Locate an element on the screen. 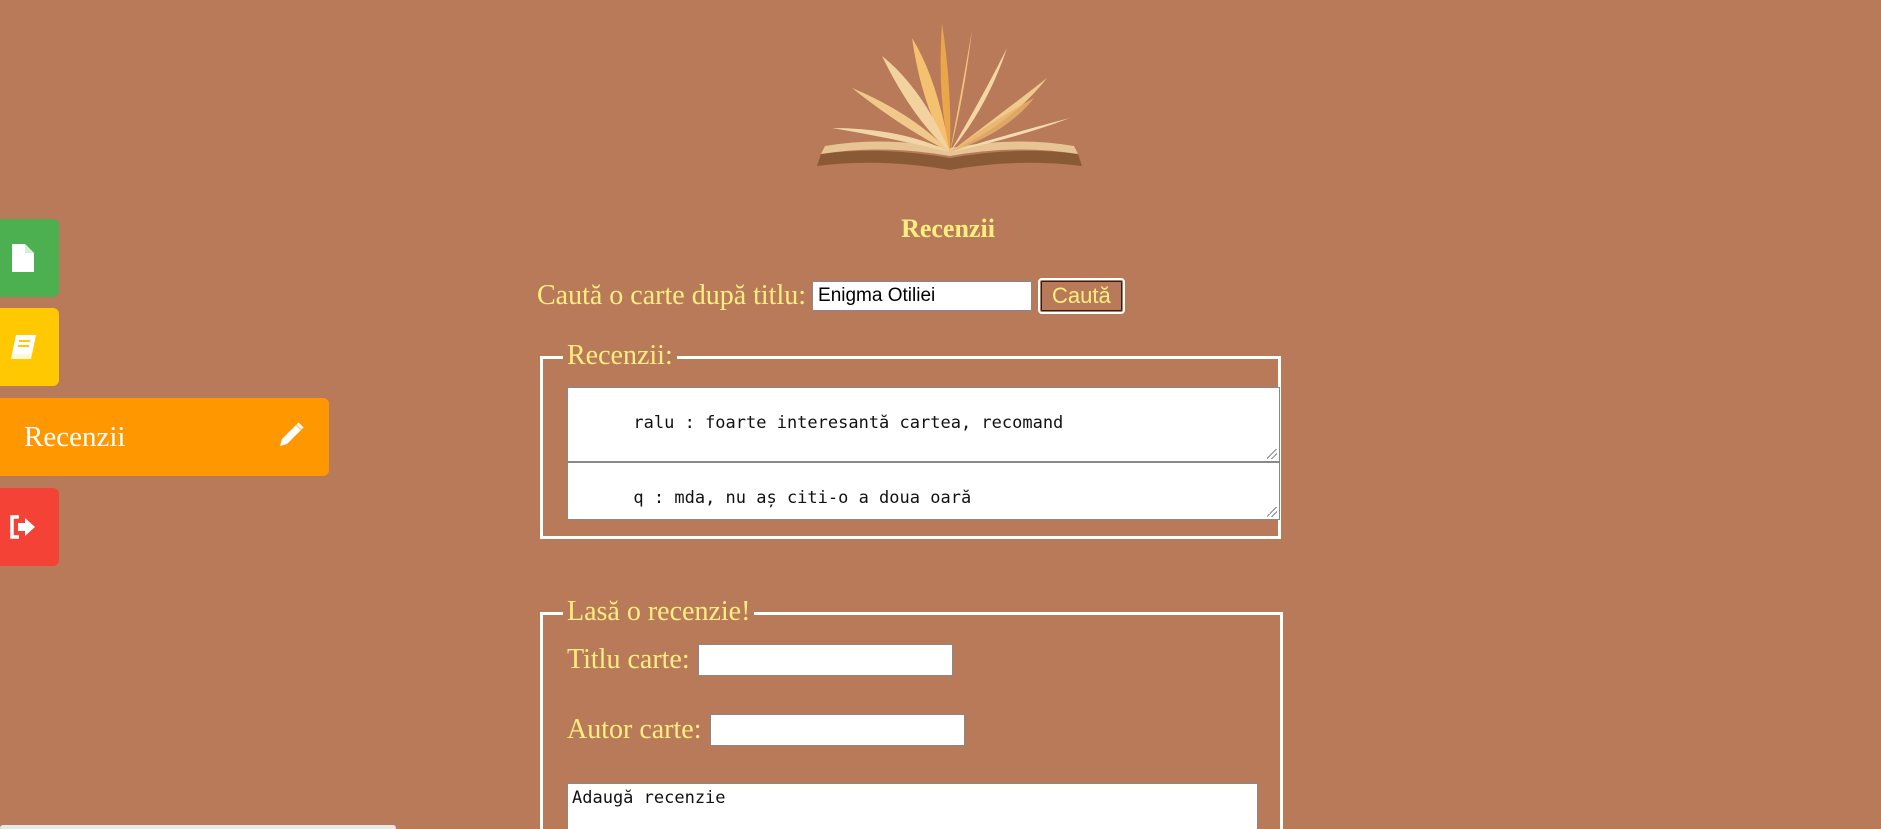 Image resolution: width=1881 pixels, height=829 pixels. review-item: q : mda, nu aș citi-o a doua oară is located at coordinates (923, 491).